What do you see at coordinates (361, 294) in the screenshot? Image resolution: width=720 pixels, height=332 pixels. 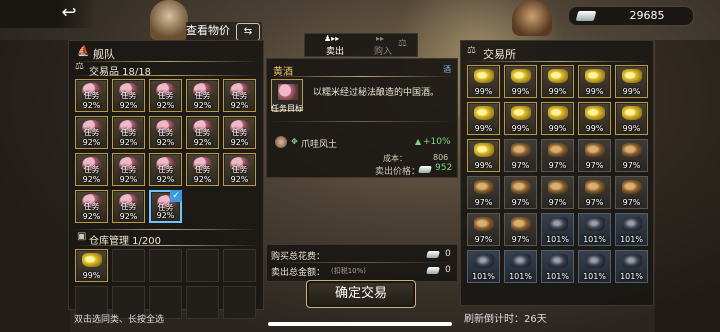 I see `confirm-trade-button: 确定交易` at bounding box center [361, 294].